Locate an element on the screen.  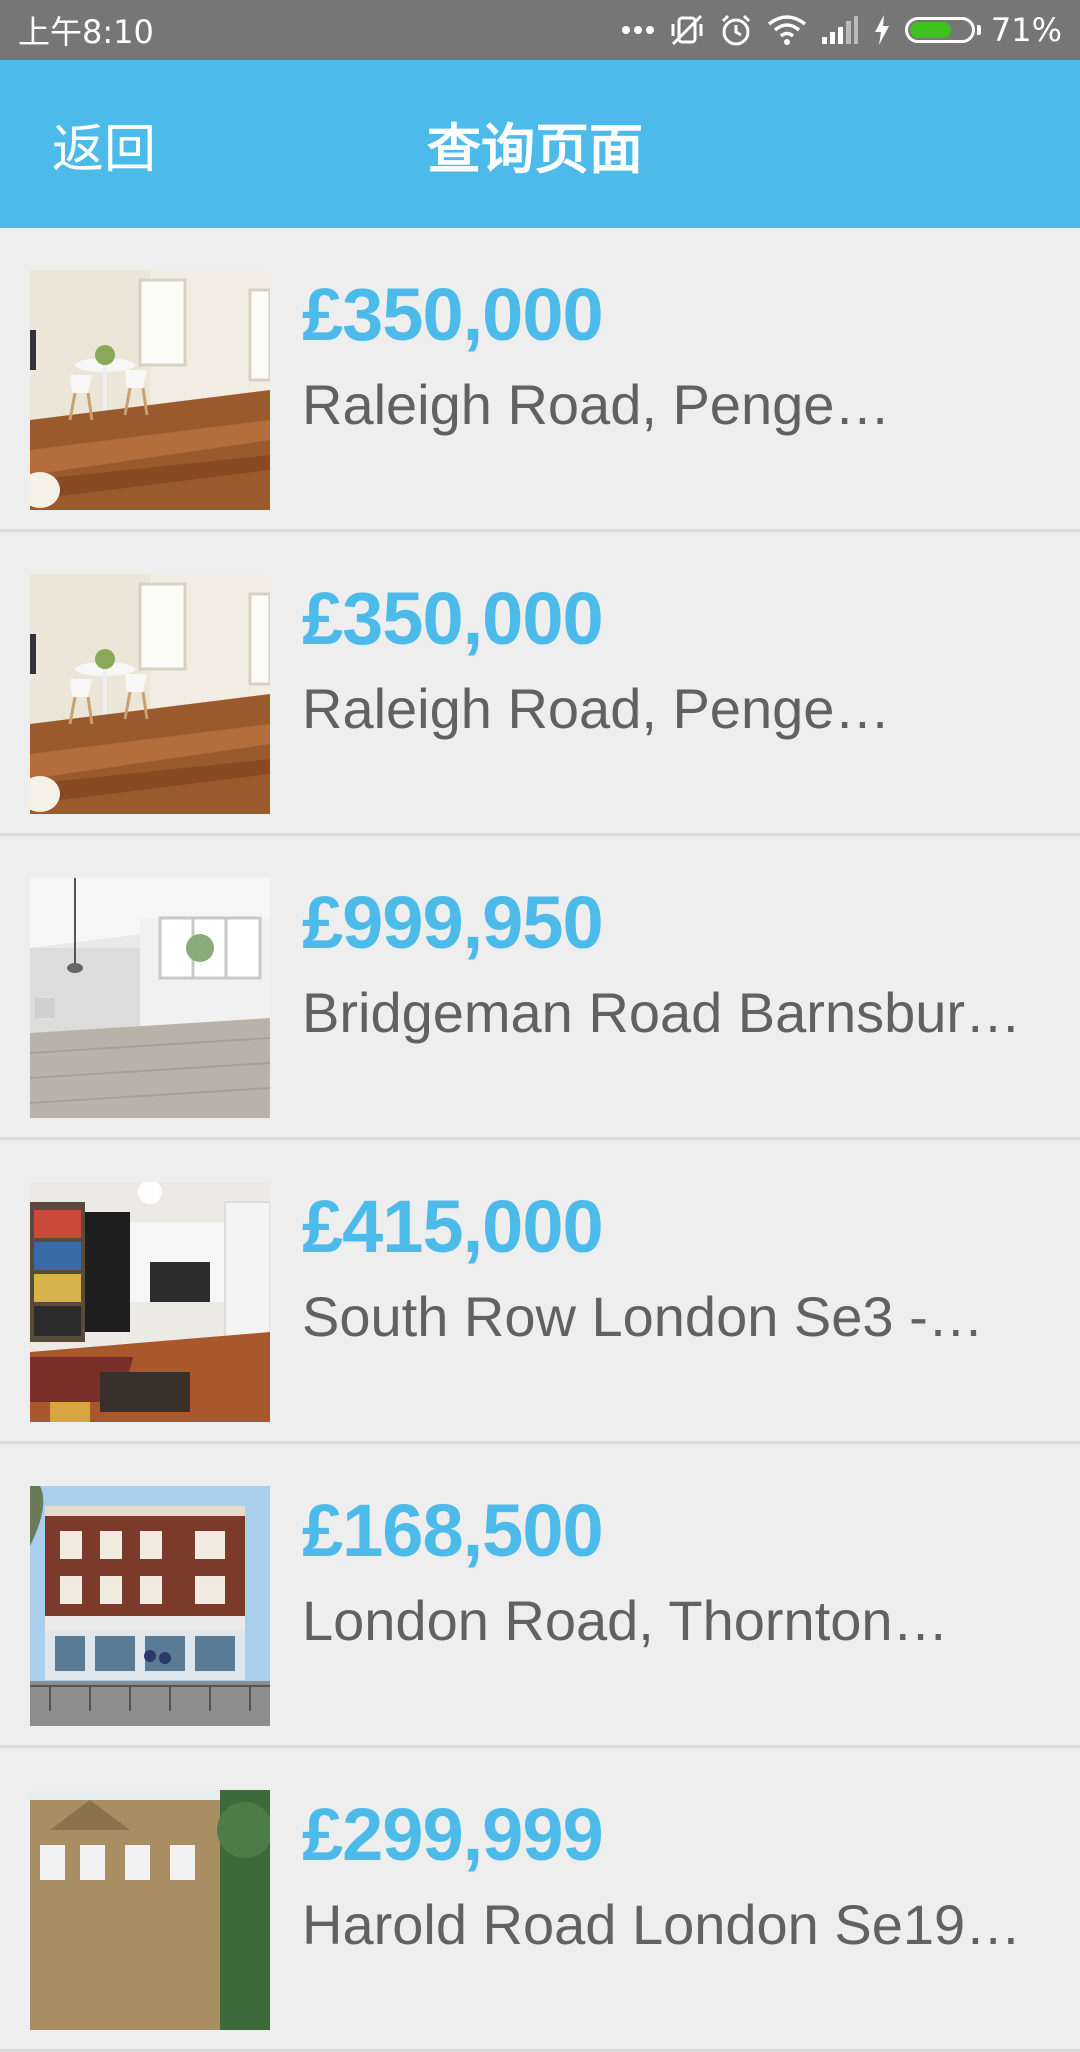
vibrate-off-icon is located at coordinates (687, 30).